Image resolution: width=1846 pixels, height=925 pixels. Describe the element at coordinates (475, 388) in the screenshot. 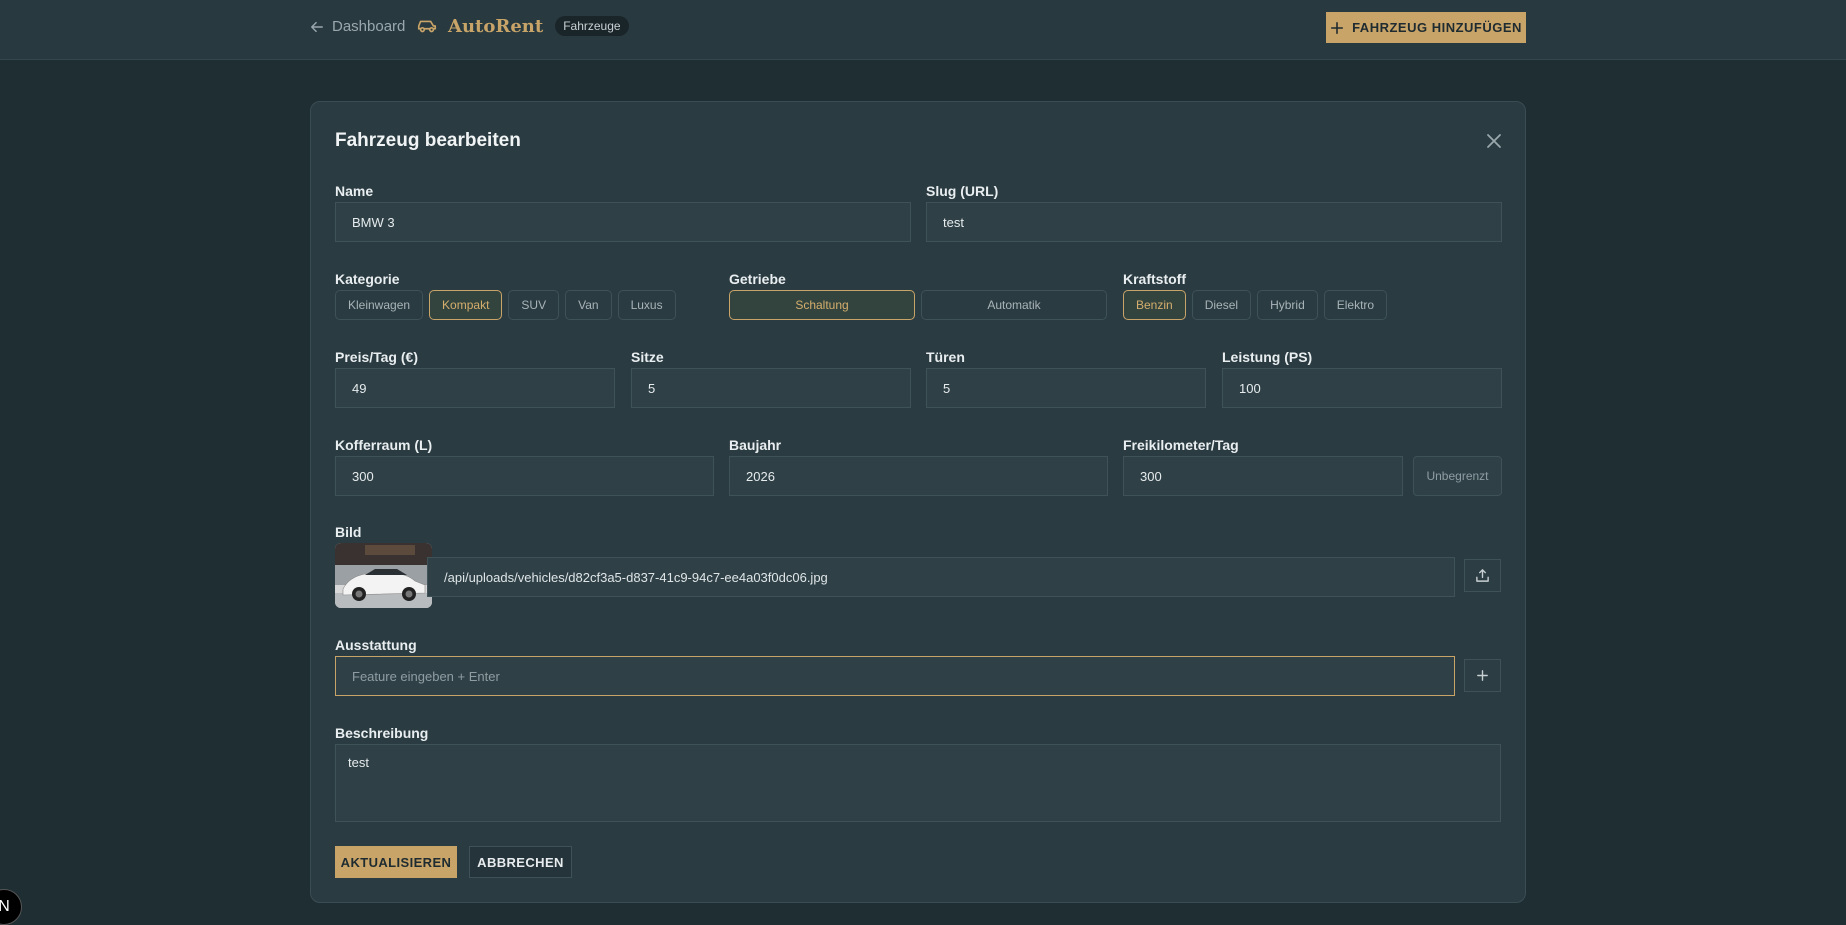

I see `preis-input: 49` at that location.